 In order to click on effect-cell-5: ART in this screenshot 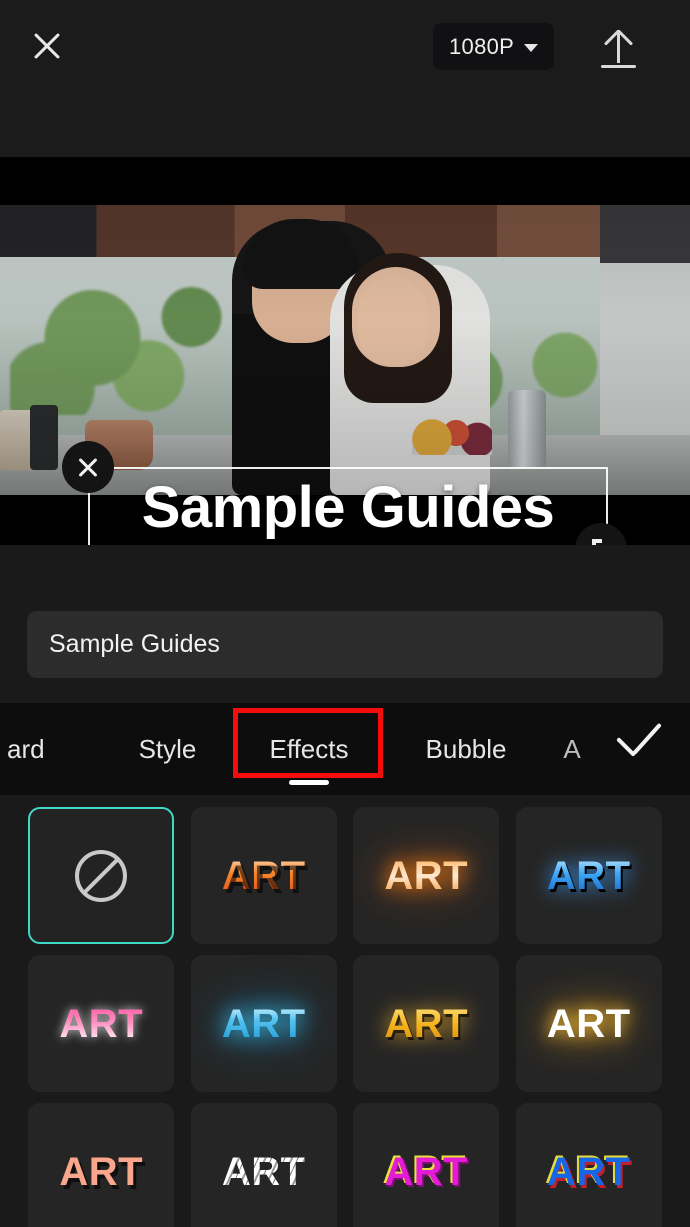, I will do `click(263, 1023)`.